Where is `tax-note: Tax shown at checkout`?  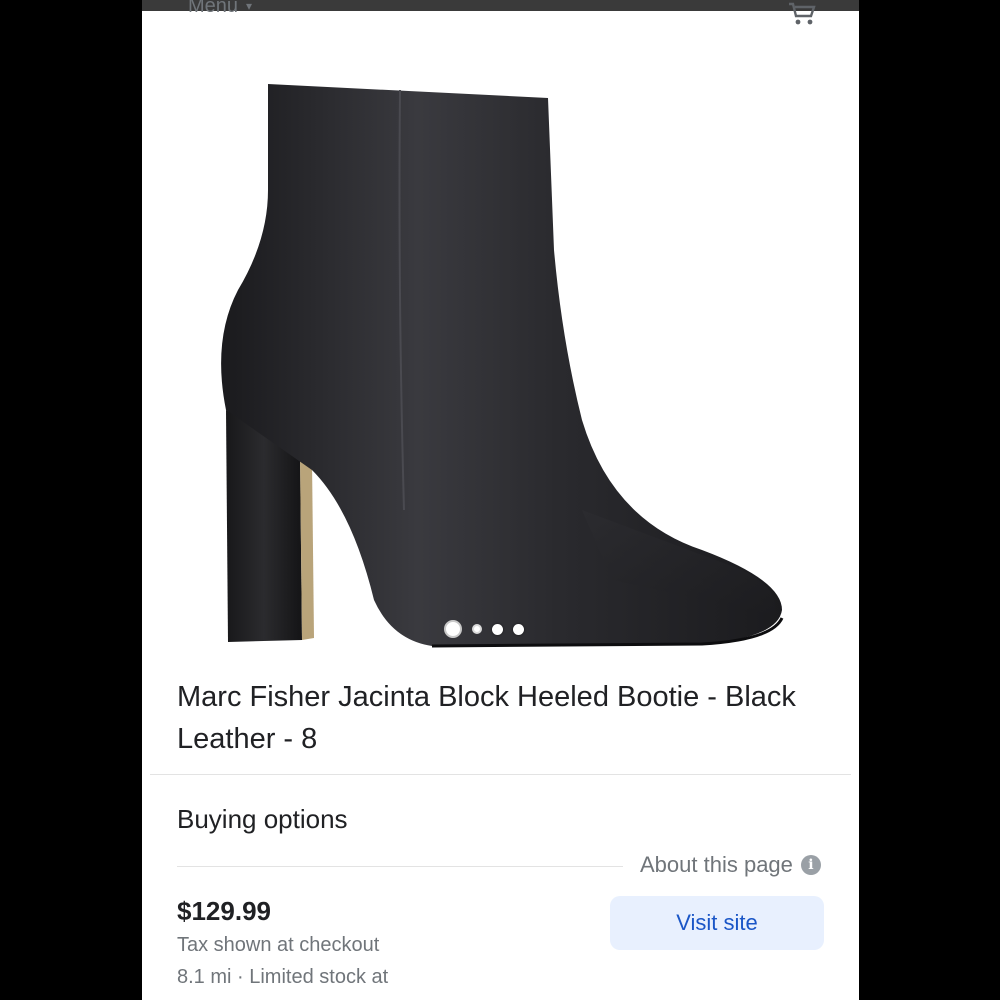 tax-note: Tax shown at checkout is located at coordinates (278, 945).